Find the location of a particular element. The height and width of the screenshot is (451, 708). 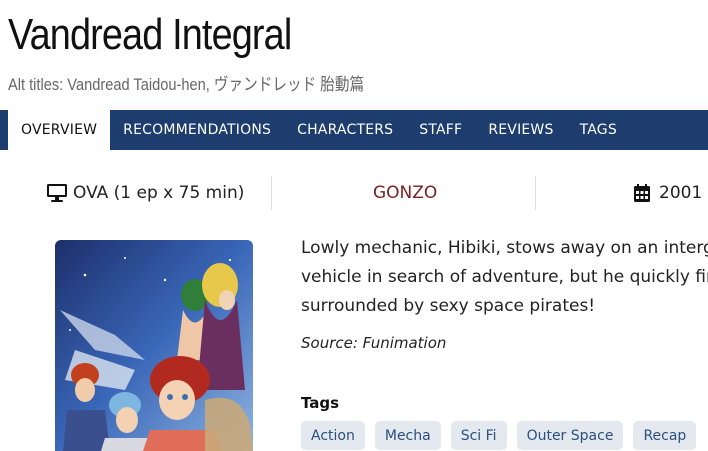

tab-characters: CHARACTERS is located at coordinates (345, 130).